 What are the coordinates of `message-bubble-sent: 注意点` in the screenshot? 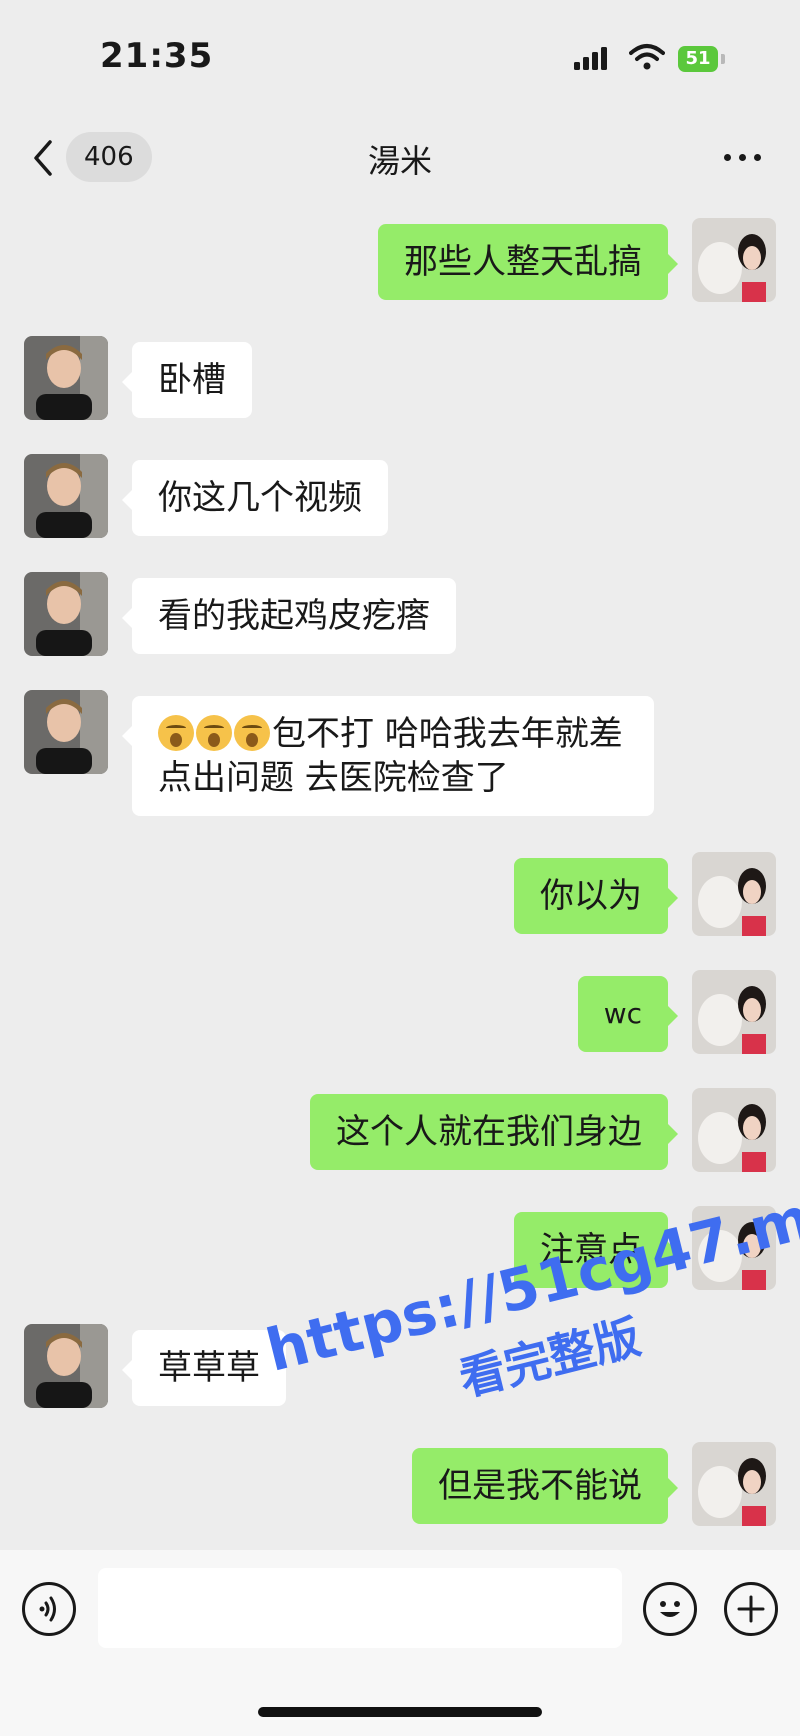 It's located at (596, 1250).